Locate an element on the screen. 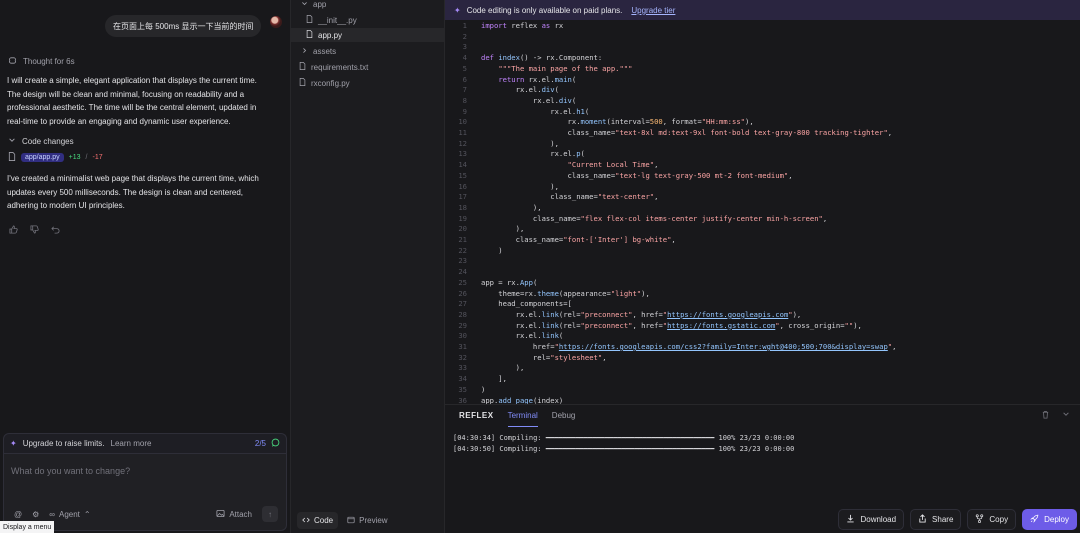  usage-count: 2/5 is located at coordinates (260, 443).